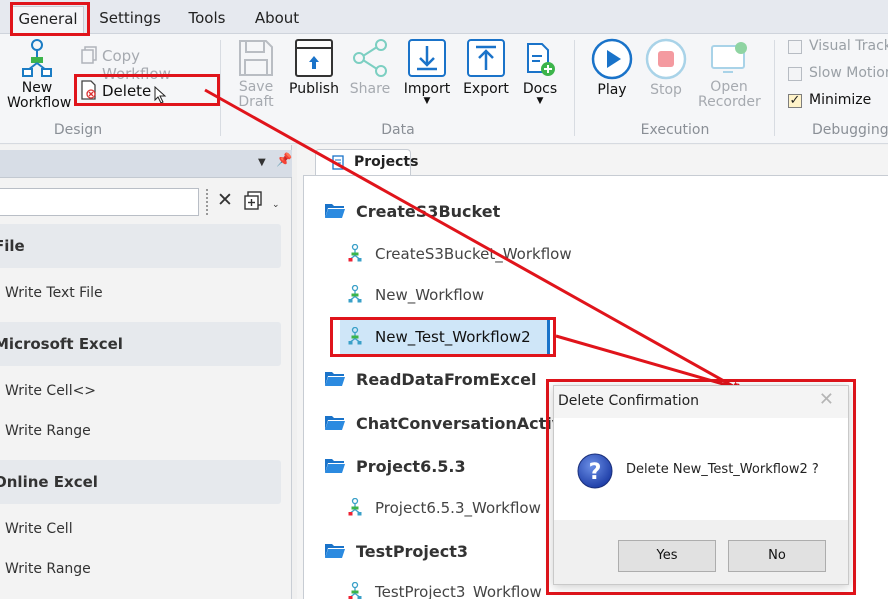 This screenshot has height=599, width=888. I want to click on dialog-footer: Yes No, so click(701, 552).